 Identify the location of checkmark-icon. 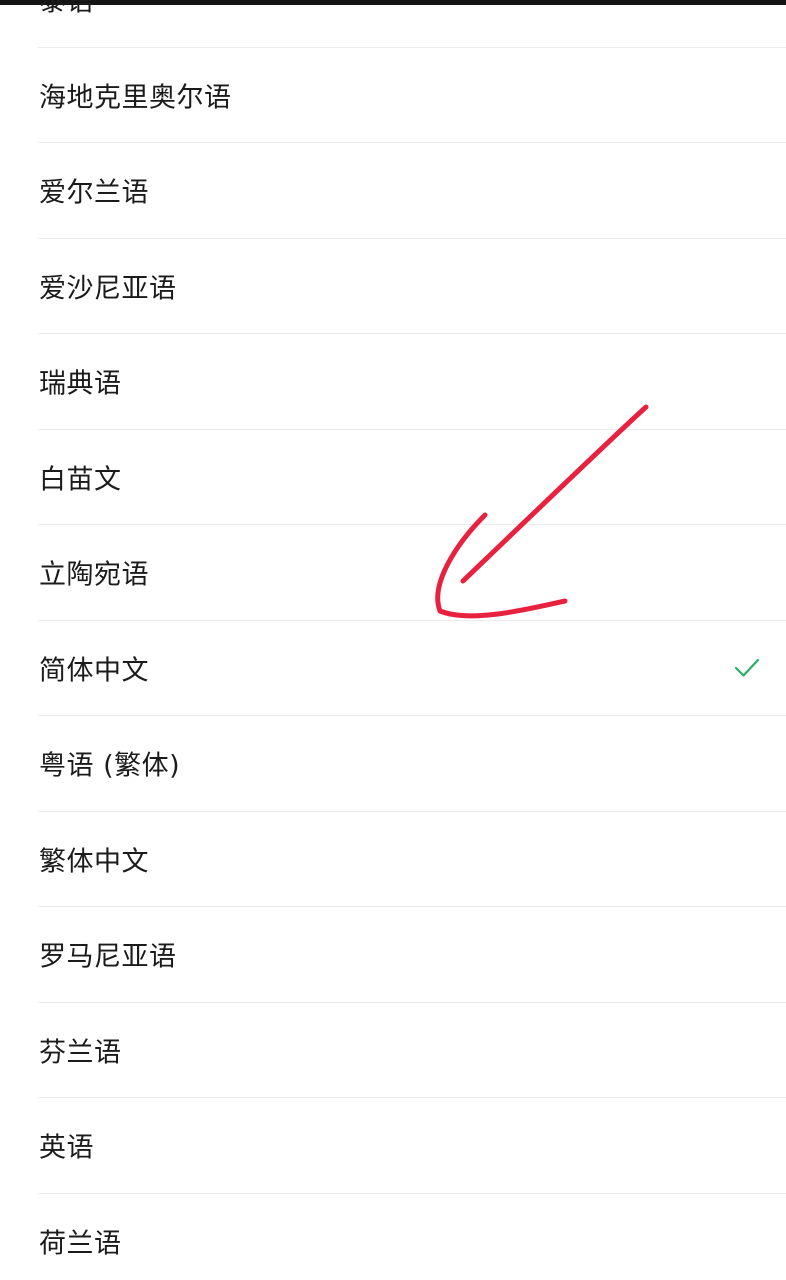
(747, 667).